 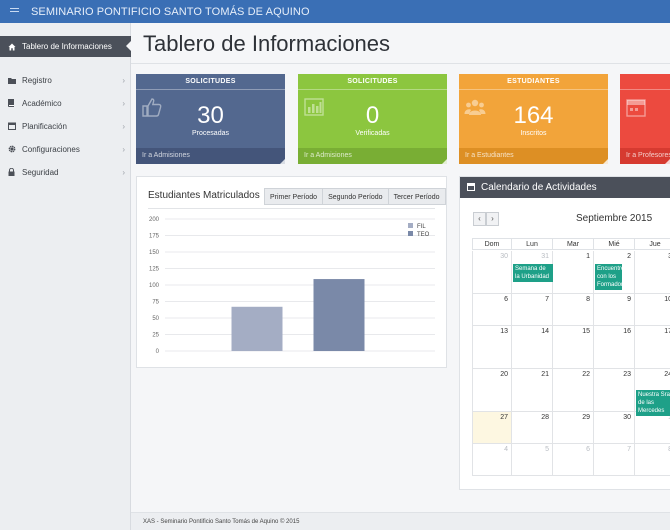 What do you see at coordinates (532, 390) in the screenshot?
I see `calendar-day: 21` at bounding box center [532, 390].